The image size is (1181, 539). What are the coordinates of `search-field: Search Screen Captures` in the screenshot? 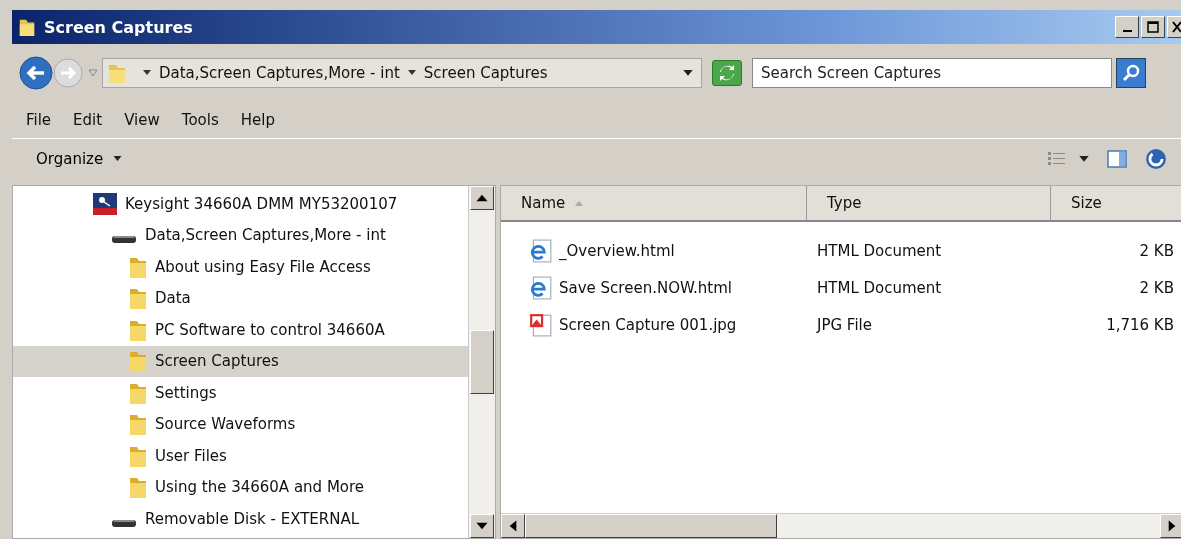 It's located at (932, 73).